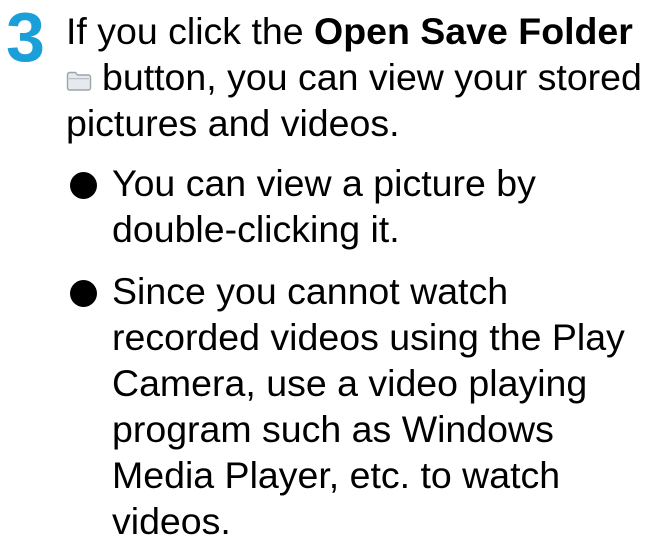 The width and height of the screenshot is (662, 544). Describe the element at coordinates (79, 73) in the screenshot. I see `folder-icon` at that location.